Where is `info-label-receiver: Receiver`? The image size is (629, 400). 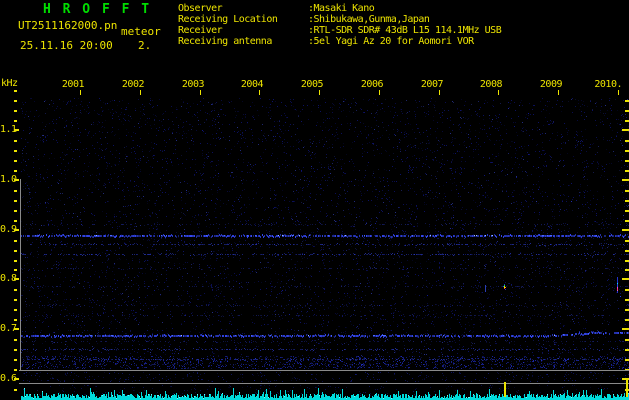 info-label-receiver: Receiver is located at coordinates (200, 30).